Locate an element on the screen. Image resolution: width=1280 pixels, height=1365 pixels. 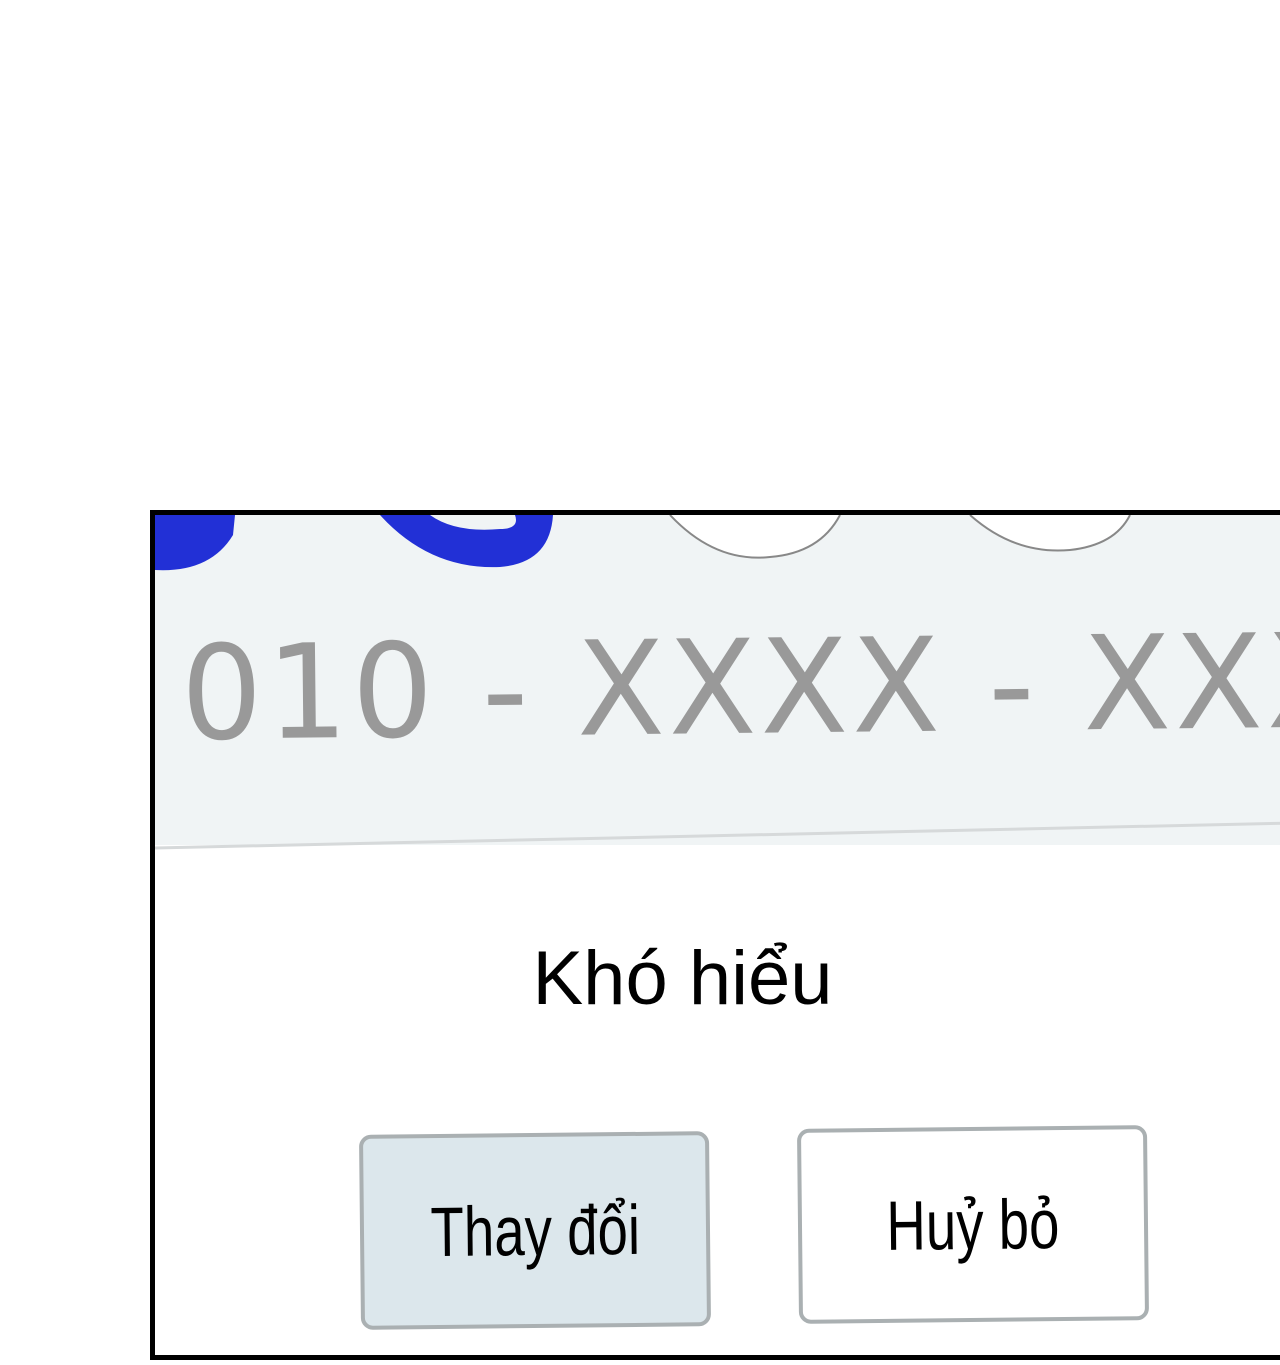
dialog-message: Khó hiểu is located at coordinates (682, 978).